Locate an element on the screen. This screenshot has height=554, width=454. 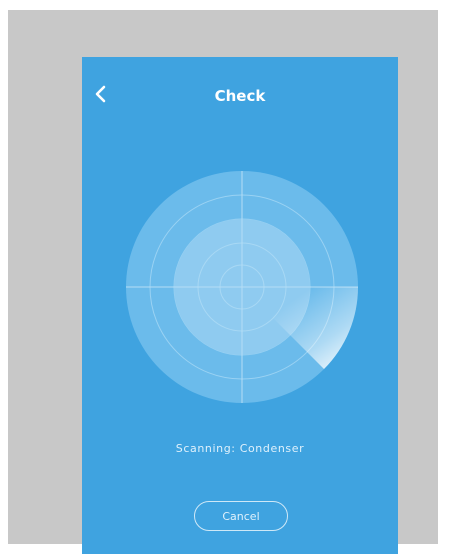
scanning-status: Scanning: Condenser is located at coordinates (240, 448).